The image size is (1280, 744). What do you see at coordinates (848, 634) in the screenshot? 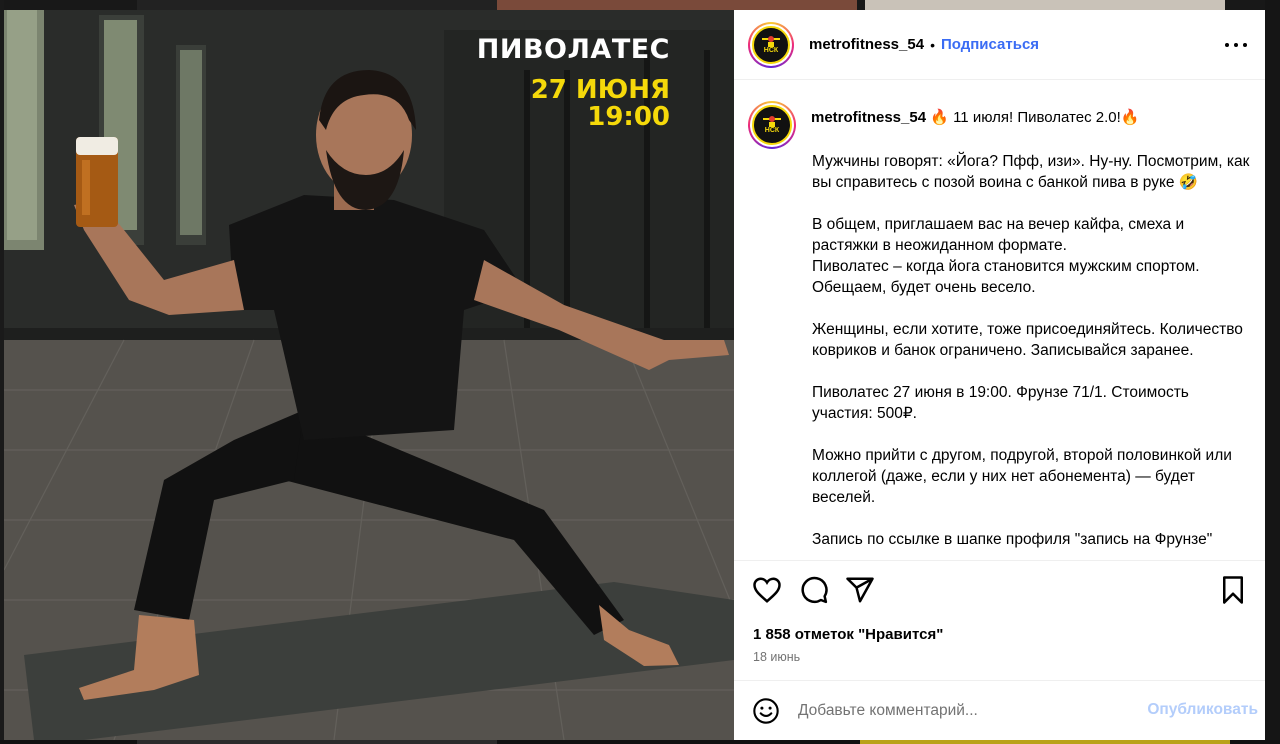
I see `likes-count: 1 858 отметок "Нравится"` at bounding box center [848, 634].